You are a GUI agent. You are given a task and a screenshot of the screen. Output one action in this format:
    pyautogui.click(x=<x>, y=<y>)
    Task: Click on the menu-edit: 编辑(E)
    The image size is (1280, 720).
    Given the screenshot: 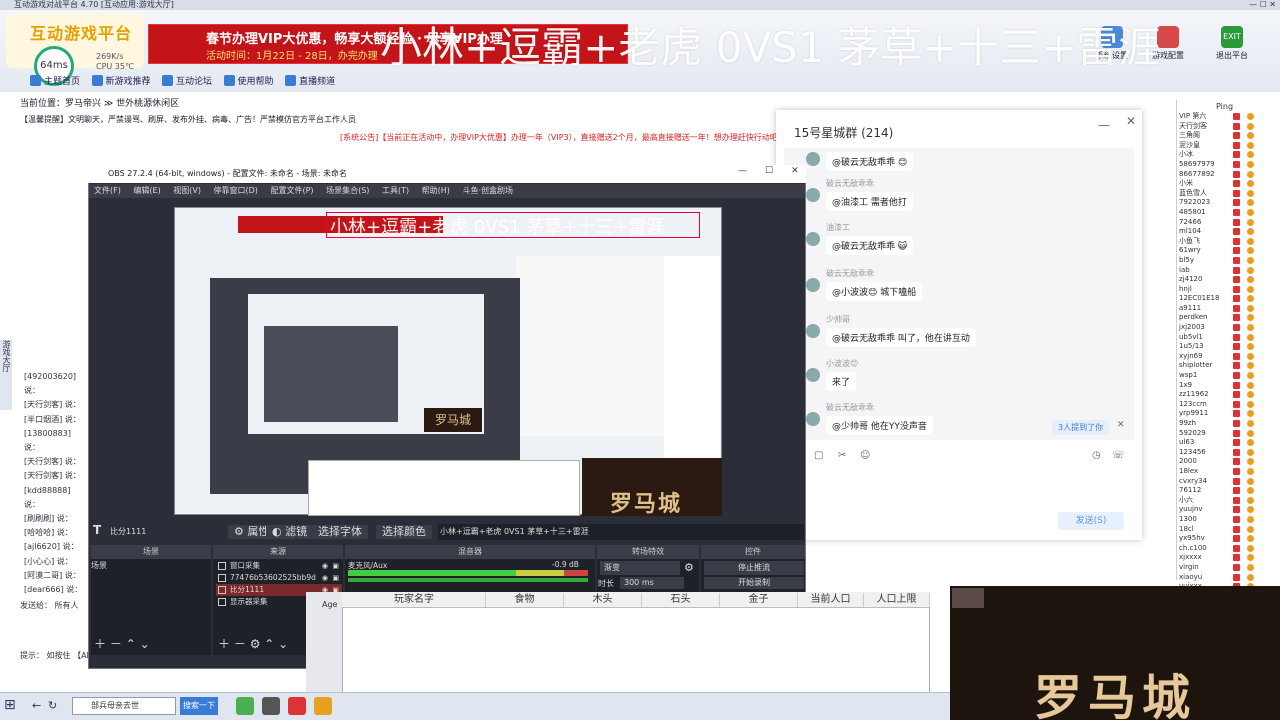 What is the action you would take?
    pyautogui.click(x=146, y=191)
    